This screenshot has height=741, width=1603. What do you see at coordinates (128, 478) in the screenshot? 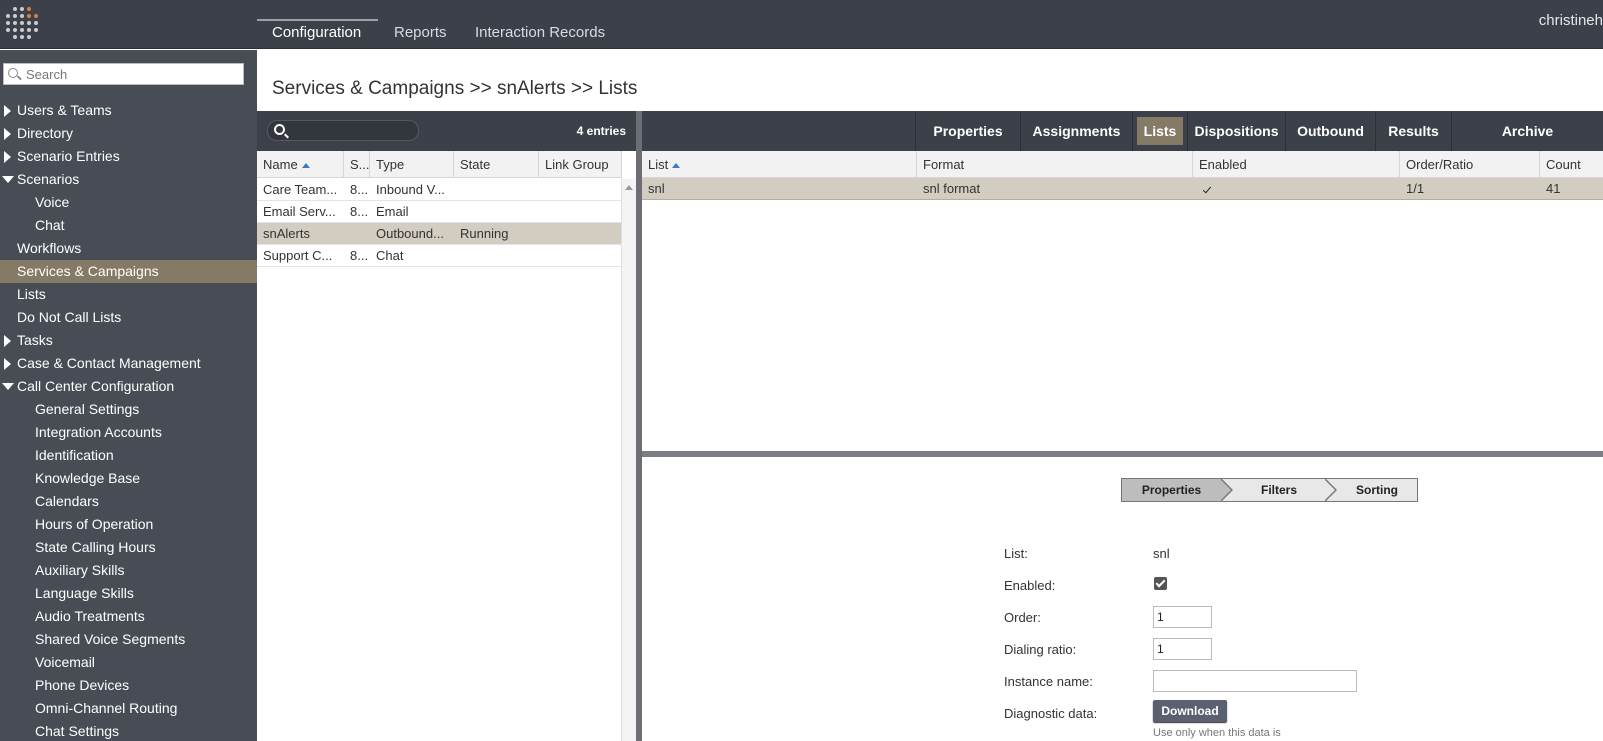
I see `sidebar-item-knowledge-base: Knowledge Base` at bounding box center [128, 478].